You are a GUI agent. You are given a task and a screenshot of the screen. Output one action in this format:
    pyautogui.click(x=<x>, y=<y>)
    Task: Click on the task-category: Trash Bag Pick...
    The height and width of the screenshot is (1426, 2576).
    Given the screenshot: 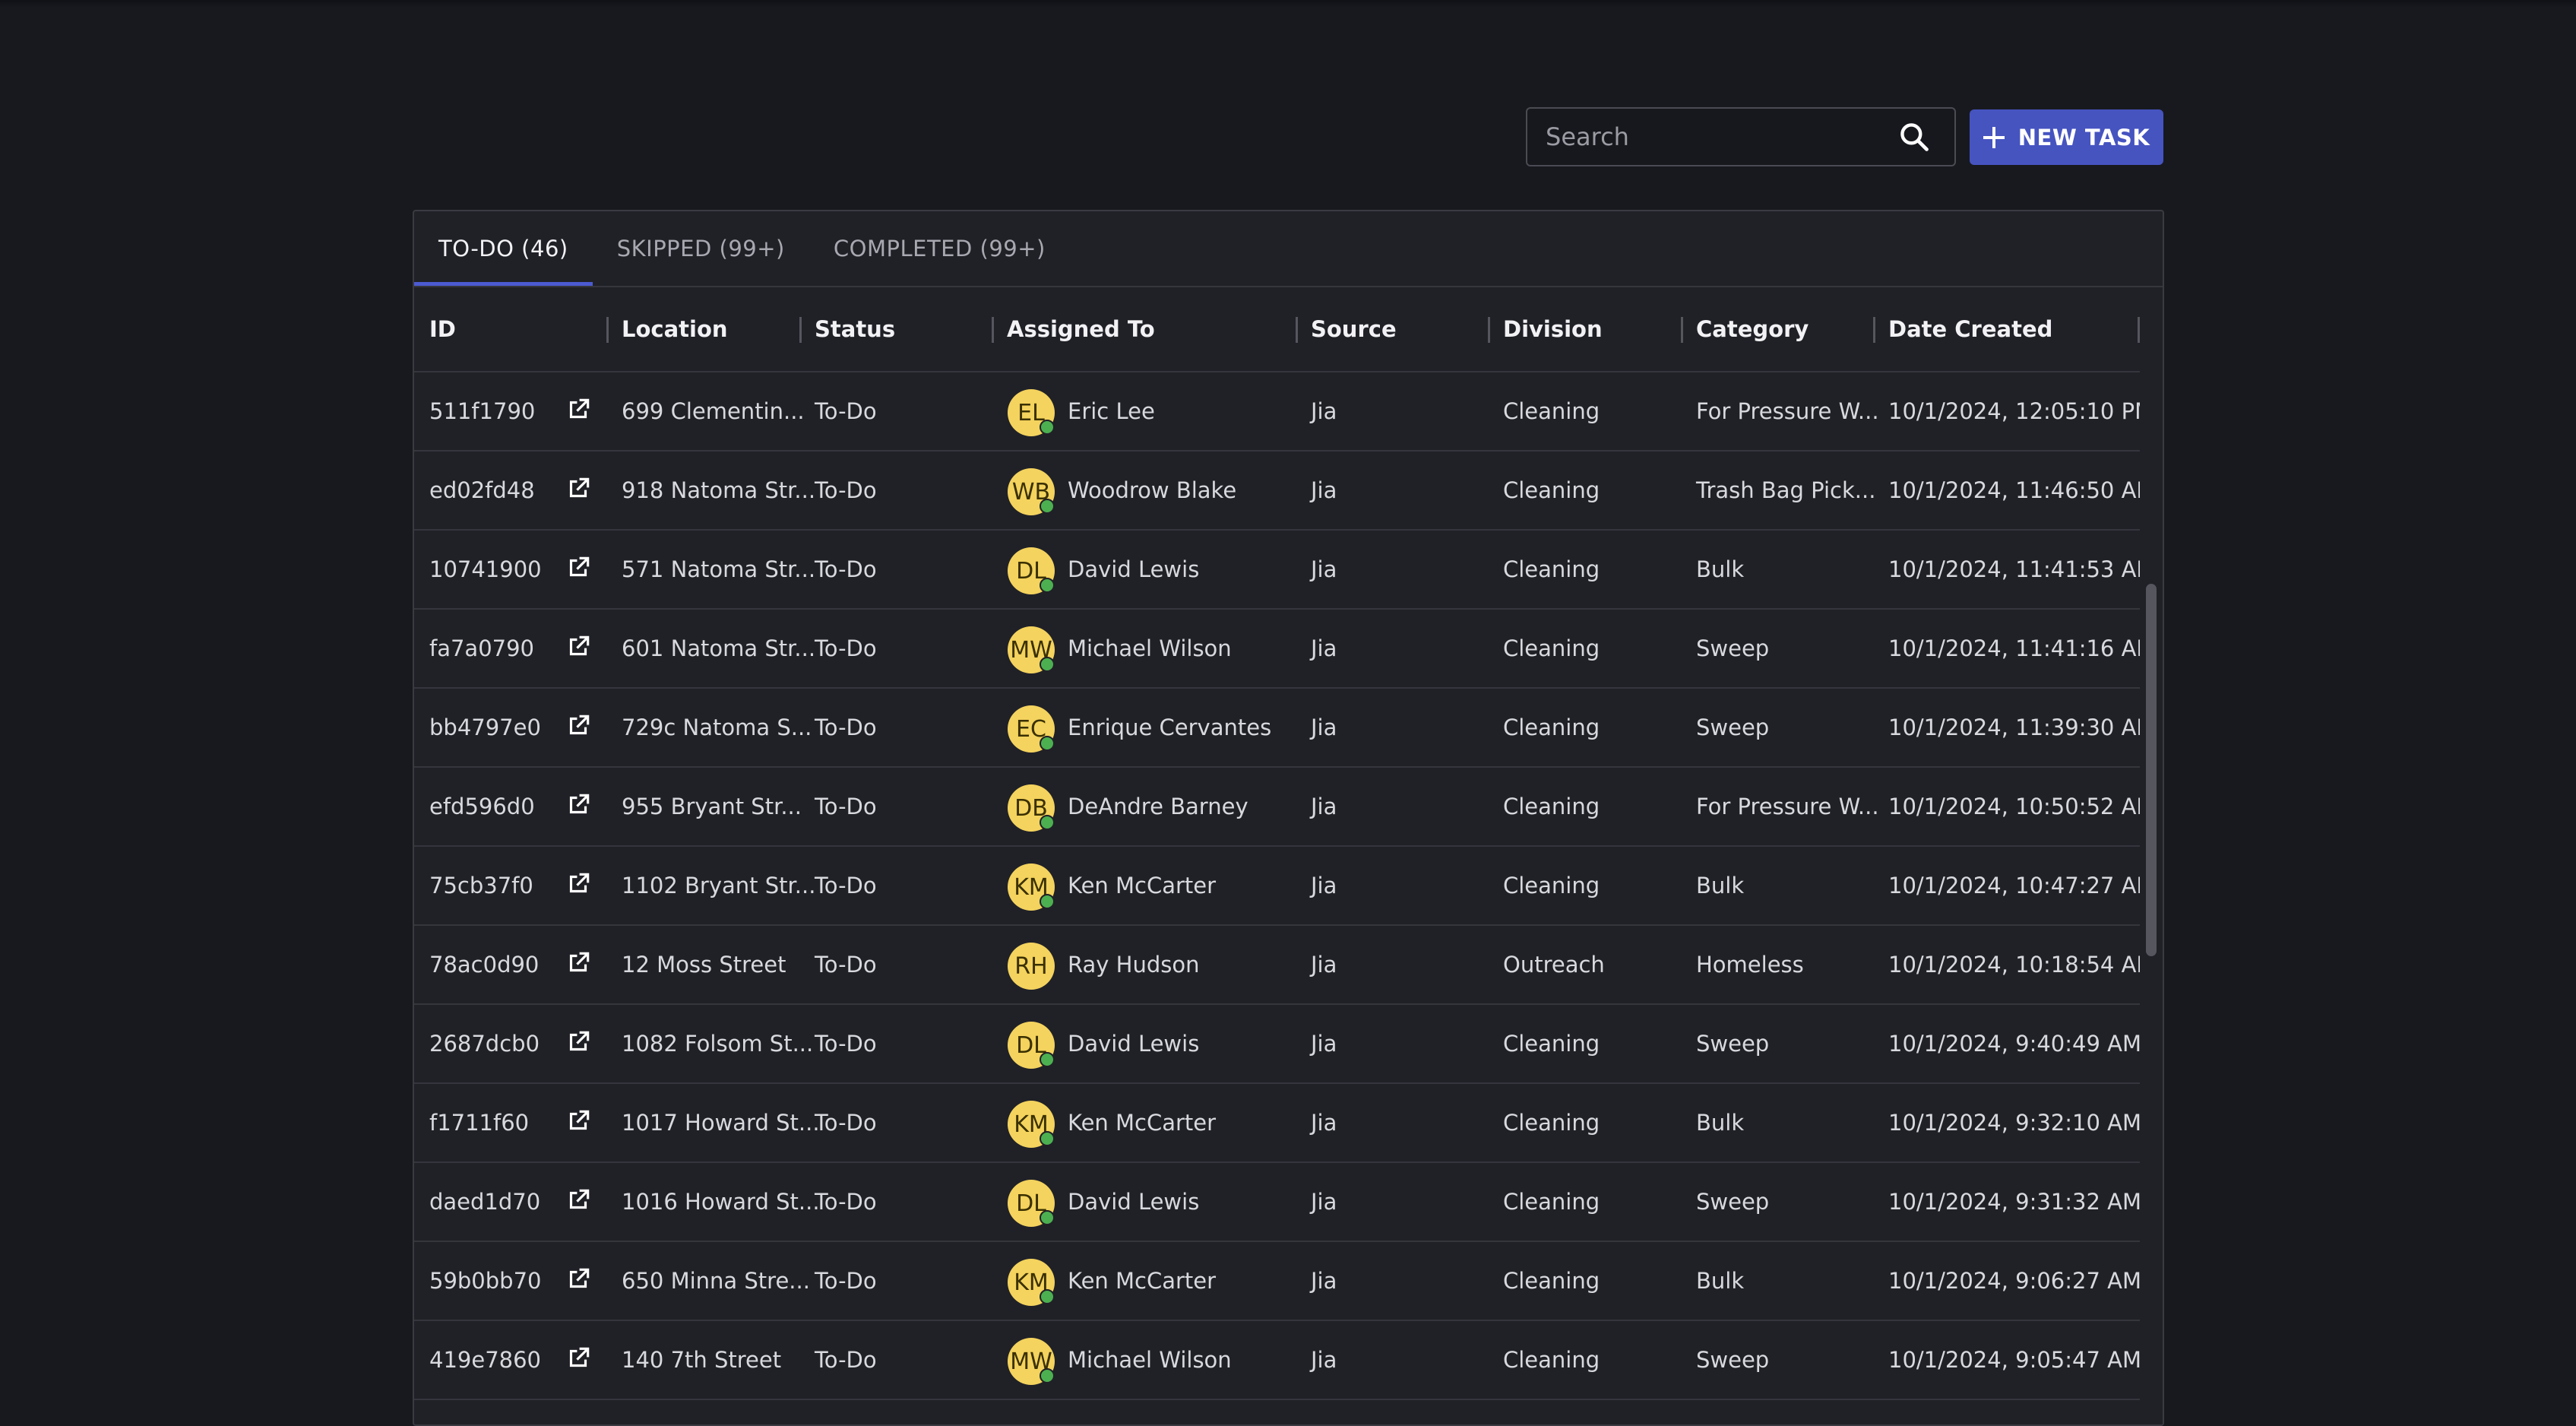 What is the action you would take?
    pyautogui.click(x=1786, y=490)
    